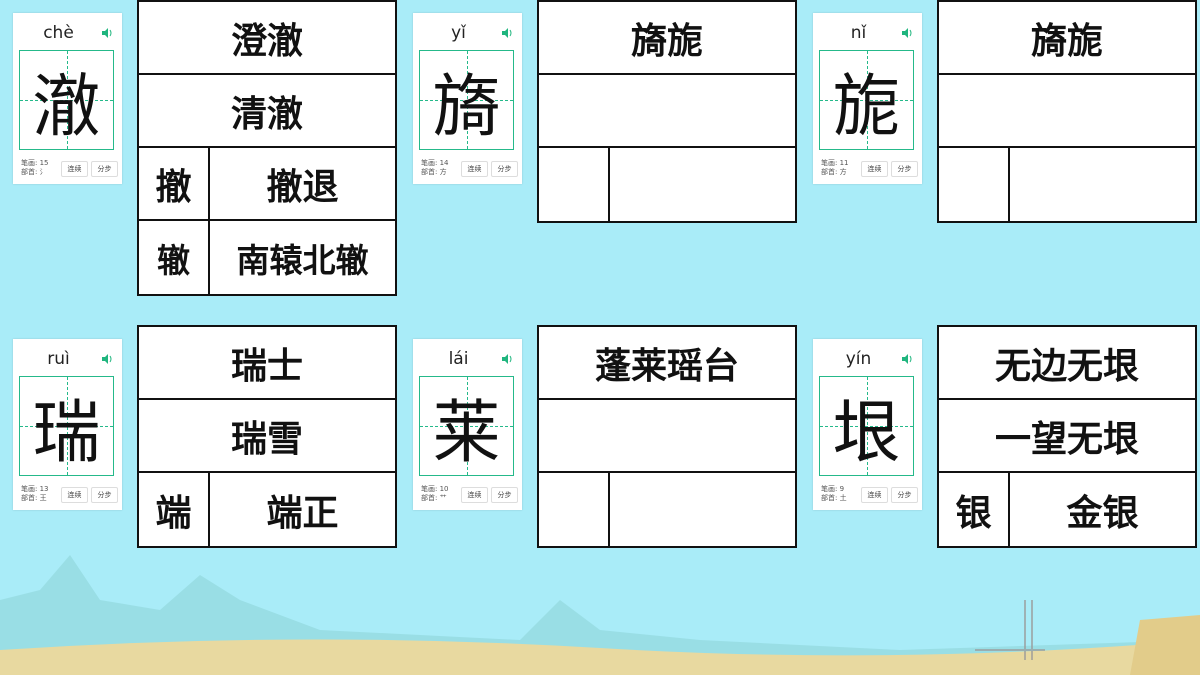  I want to click on stroke-info: 笔画: 10 部首: 艹, so click(435, 493).